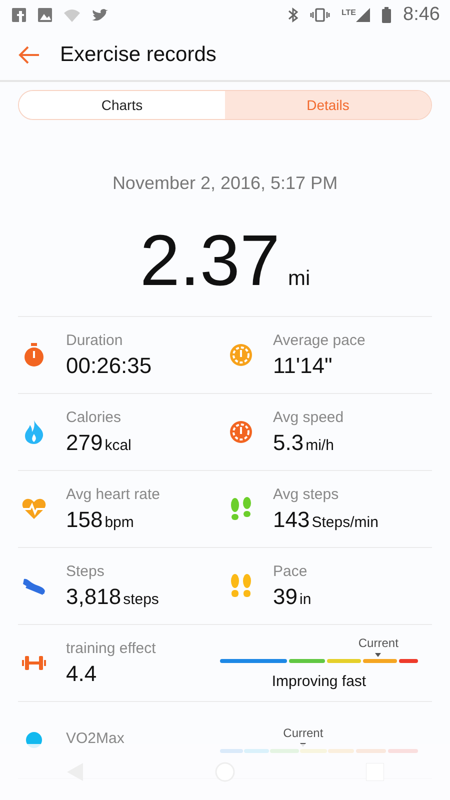  I want to click on metric-label: Avg speed, so click(308, 417).